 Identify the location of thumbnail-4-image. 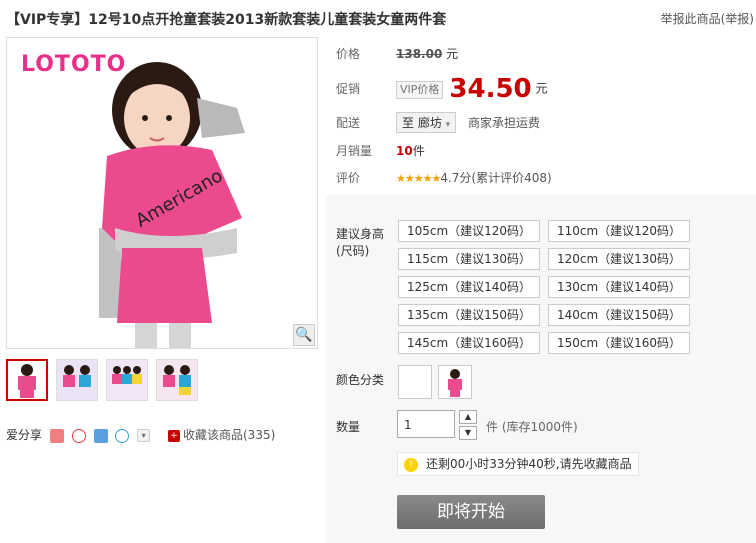
(177, 380).